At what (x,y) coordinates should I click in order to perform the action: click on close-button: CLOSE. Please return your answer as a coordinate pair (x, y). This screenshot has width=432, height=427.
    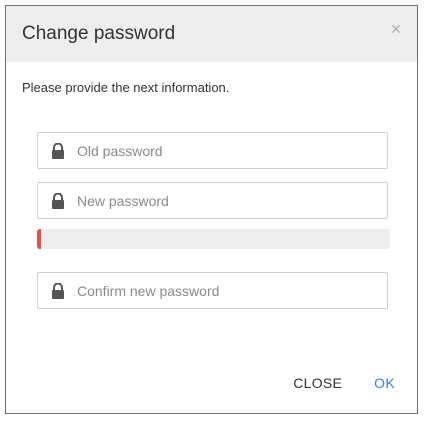
    Looking at the image, I should click on (317, 383).